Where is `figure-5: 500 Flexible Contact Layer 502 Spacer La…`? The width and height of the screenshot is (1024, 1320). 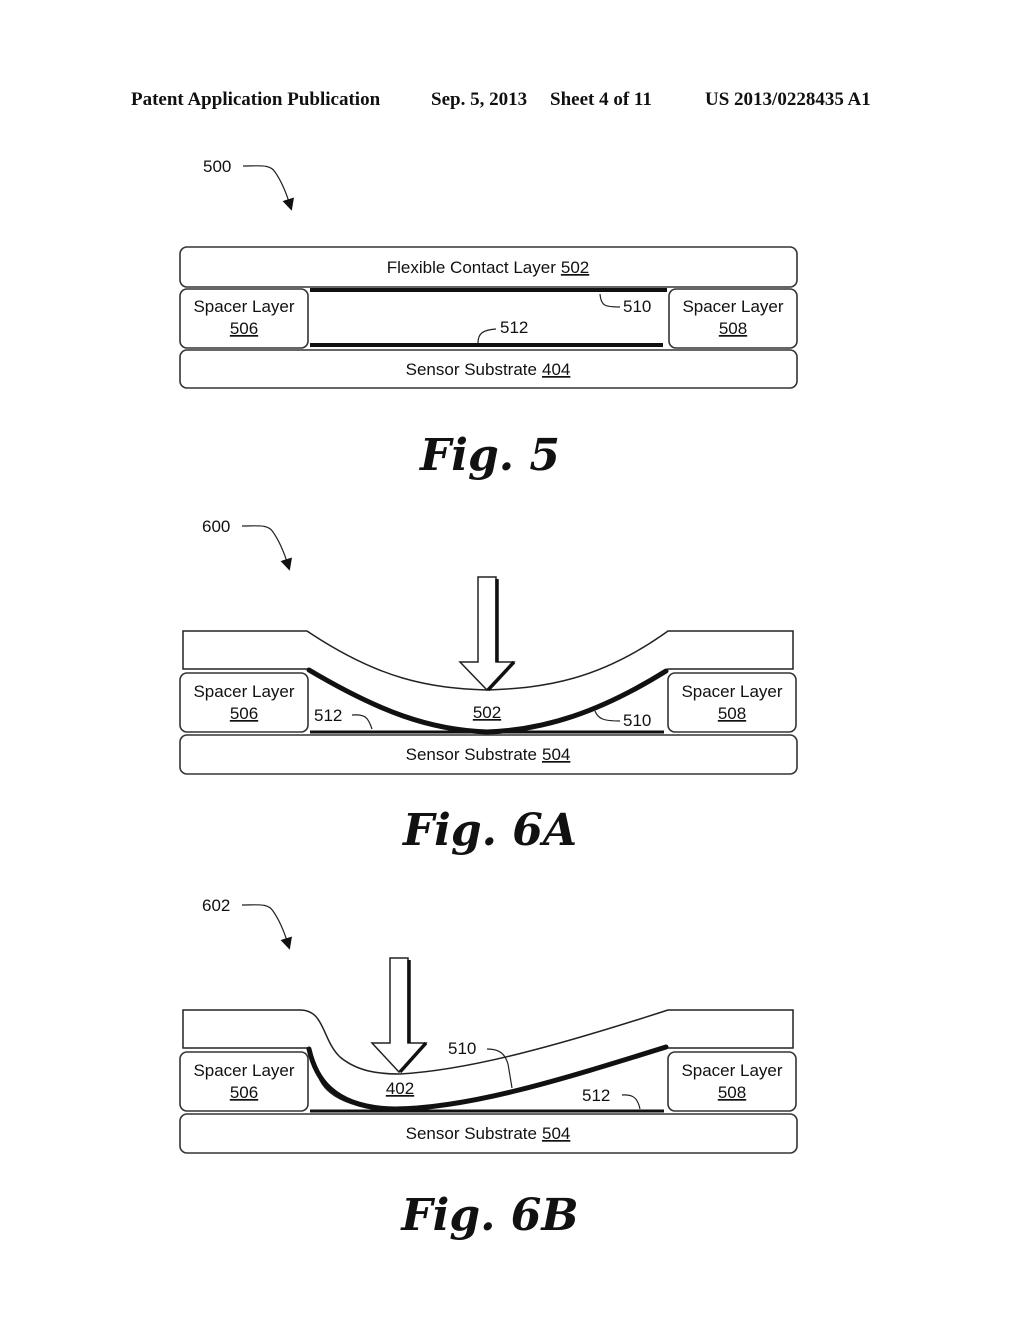 figure-5: 500 Flexible Contact Layer 502 Spacer La… is located at coordinates (488, 319).